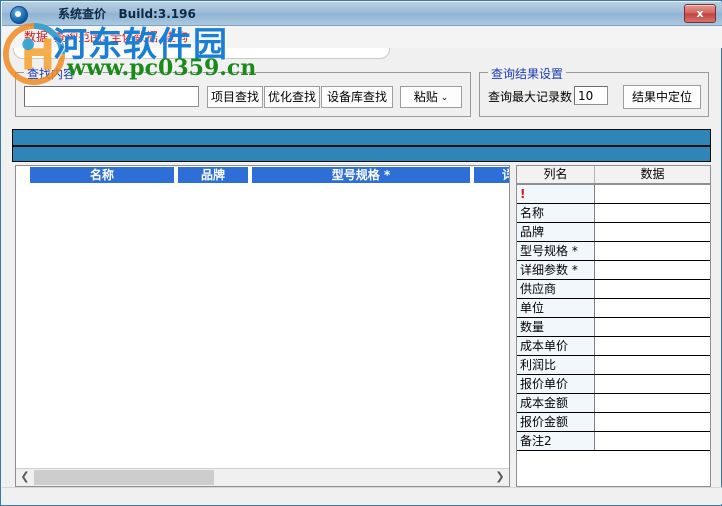  What do you see at coordinates (127, 14) in the screenshot?
I see `window-title: 系统查价 Build:3.196` at bounding box center [127, 14].